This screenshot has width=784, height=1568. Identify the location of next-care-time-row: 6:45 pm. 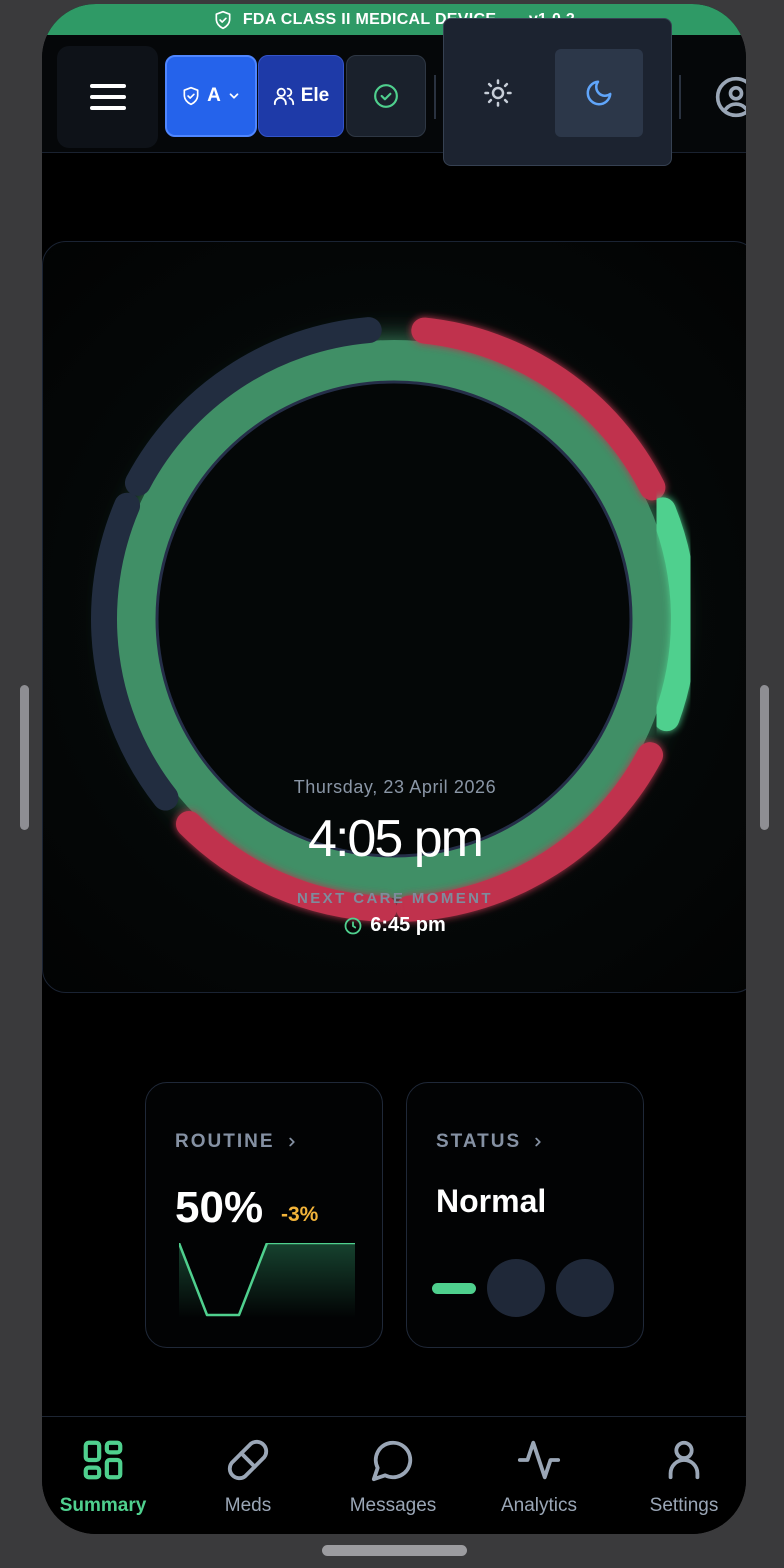
(395, 925).